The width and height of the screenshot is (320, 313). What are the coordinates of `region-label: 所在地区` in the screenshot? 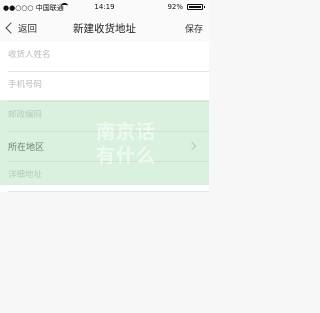 It's located at (26, 148).